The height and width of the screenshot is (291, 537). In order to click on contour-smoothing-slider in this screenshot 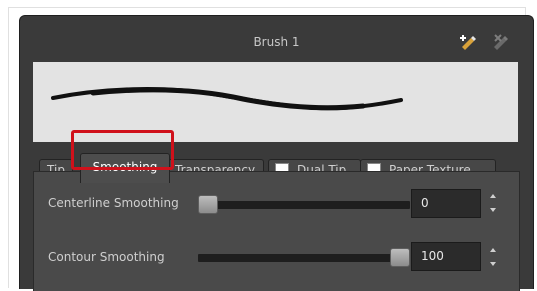, I will do `click(304, 257)`.